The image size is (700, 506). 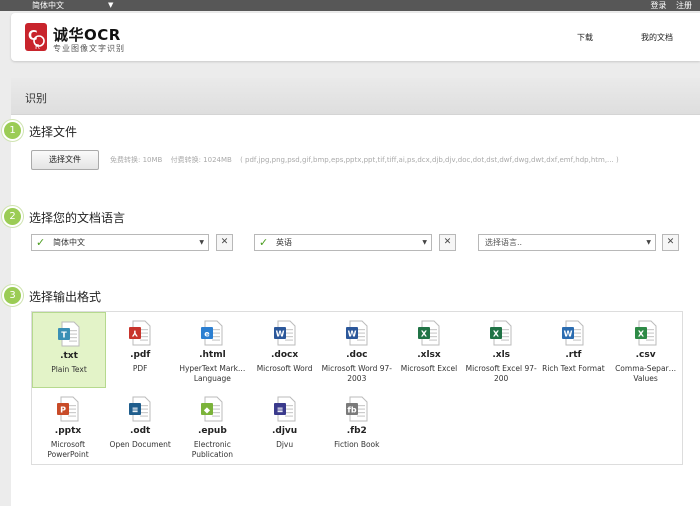 I want to click on format-extension: .djvu, so click(x=284, y=431).